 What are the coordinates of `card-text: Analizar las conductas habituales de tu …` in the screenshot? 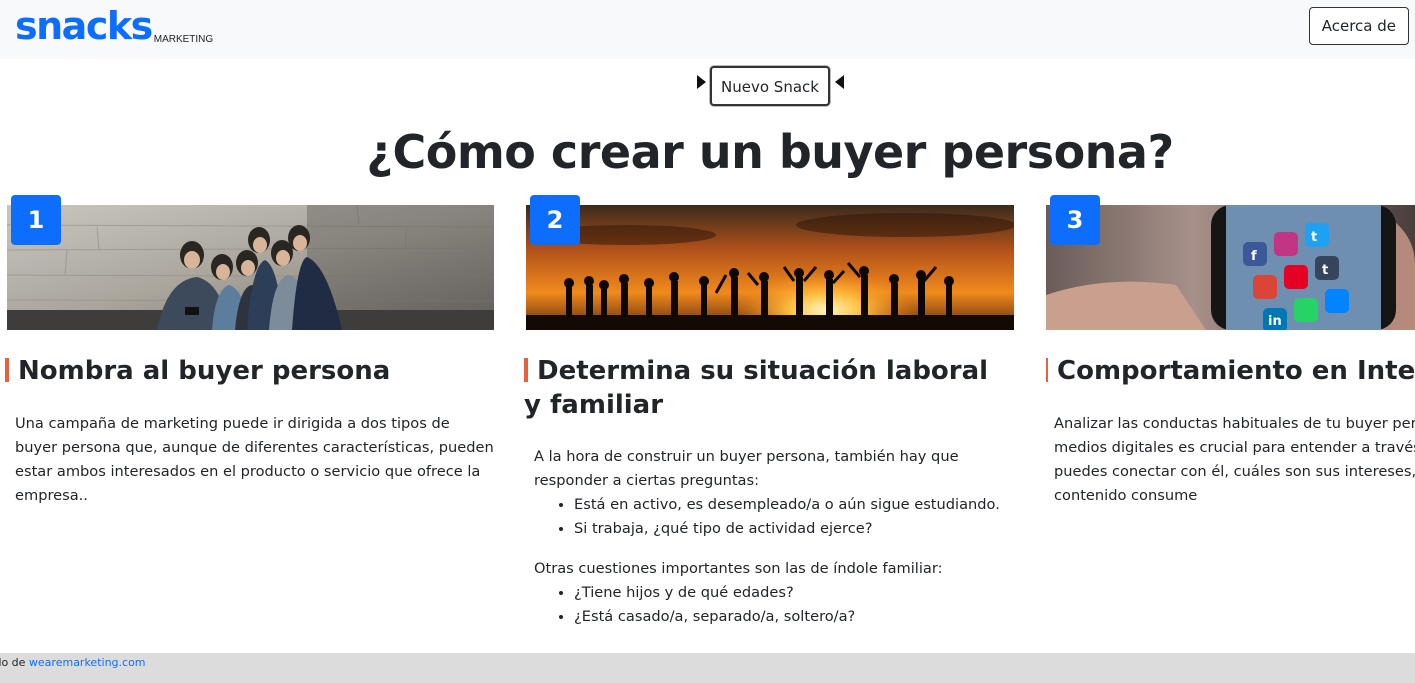 It's located at (1234, 459).